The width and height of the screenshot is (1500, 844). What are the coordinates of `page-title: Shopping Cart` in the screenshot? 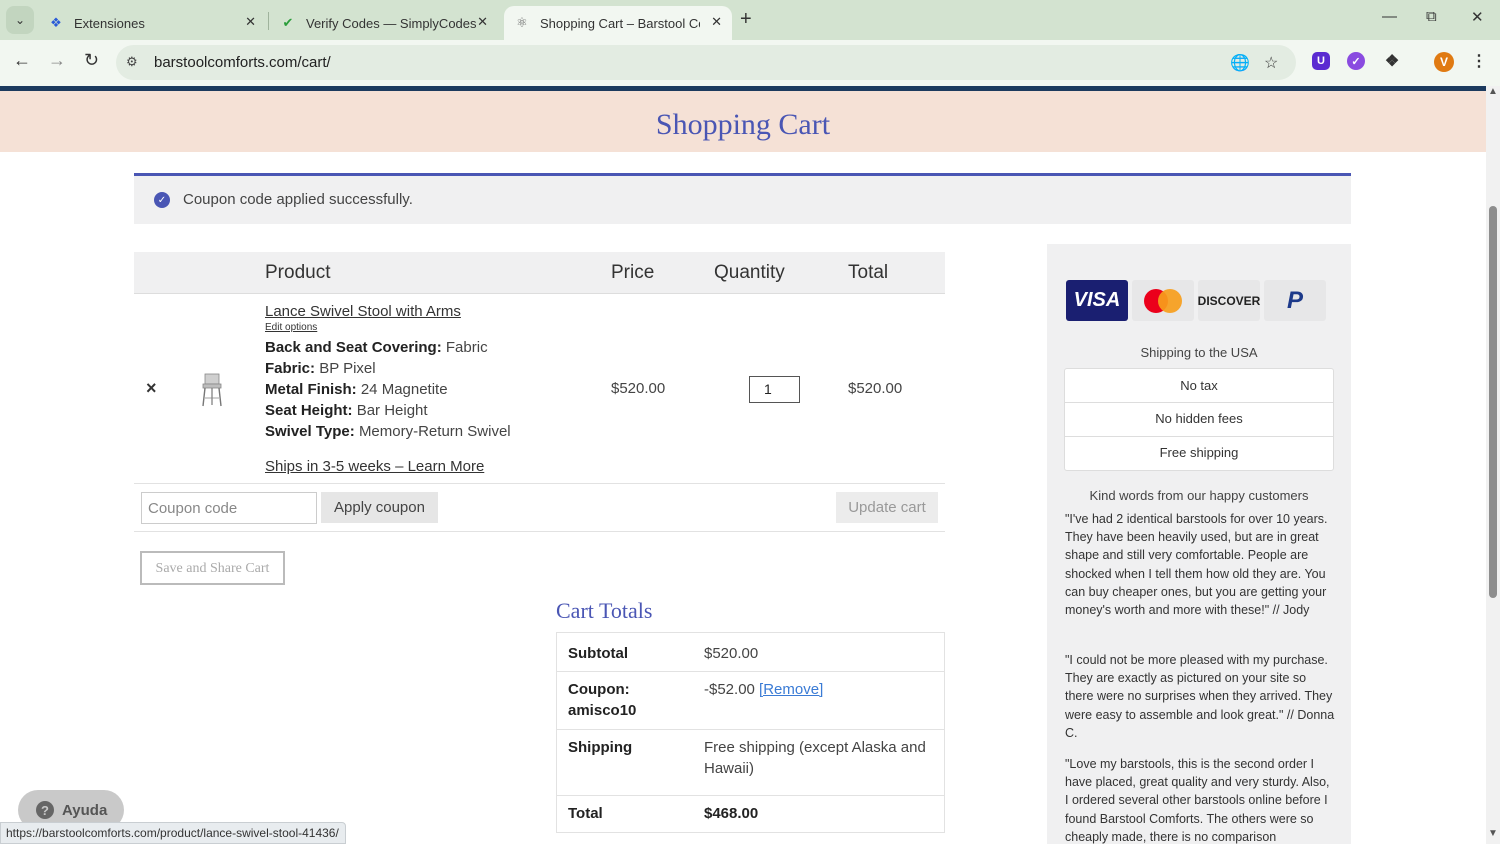 It's located at (743, 124).